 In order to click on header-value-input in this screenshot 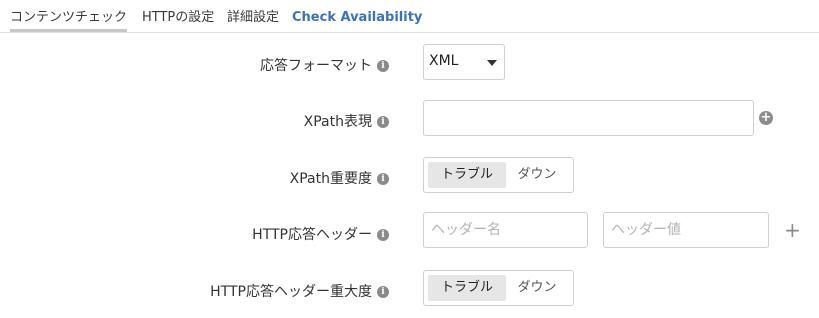, I will do `click(686, 230)`.